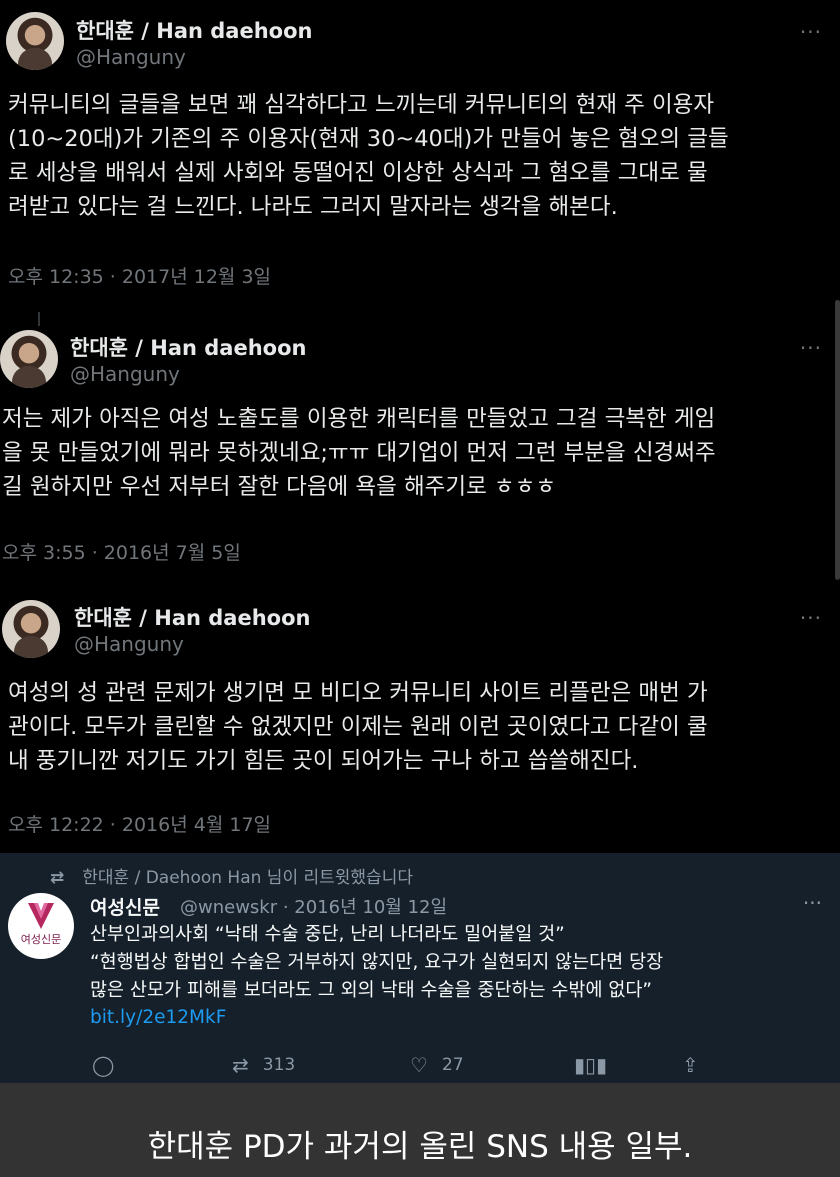  I want to click on wnews-avatar: 여성신문, so click(41, 926).